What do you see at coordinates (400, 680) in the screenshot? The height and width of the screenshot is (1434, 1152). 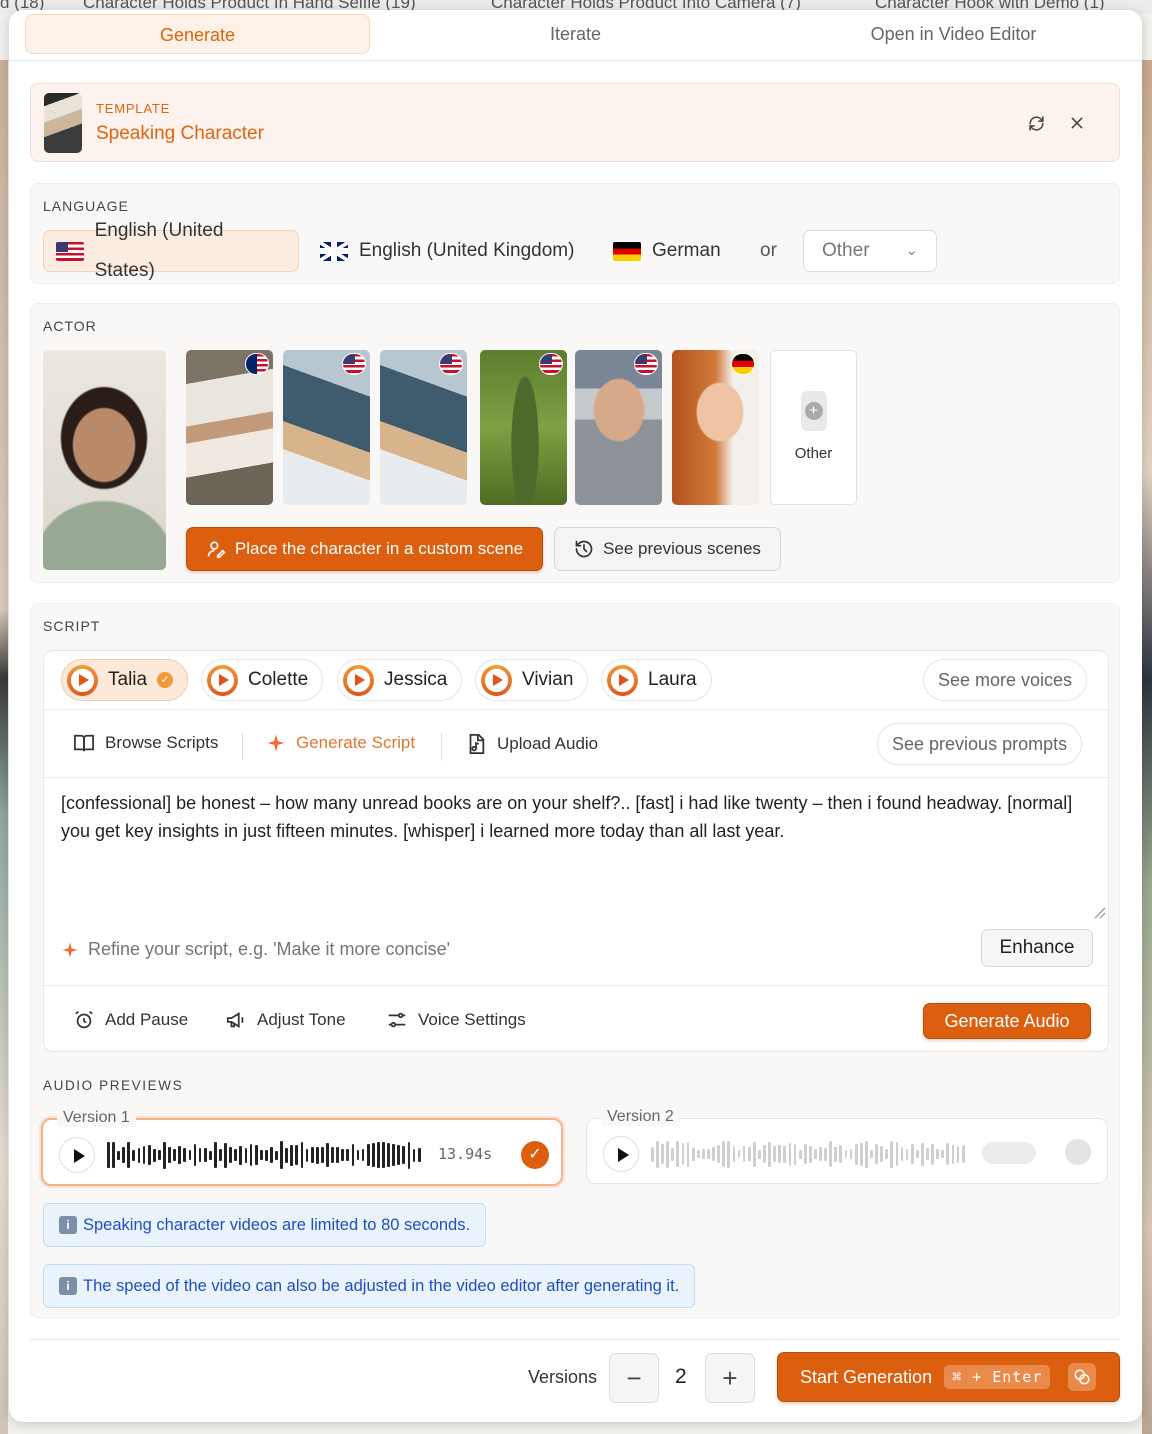 I see `voice-jessica: Jessica` at bounding box center [400, 680].